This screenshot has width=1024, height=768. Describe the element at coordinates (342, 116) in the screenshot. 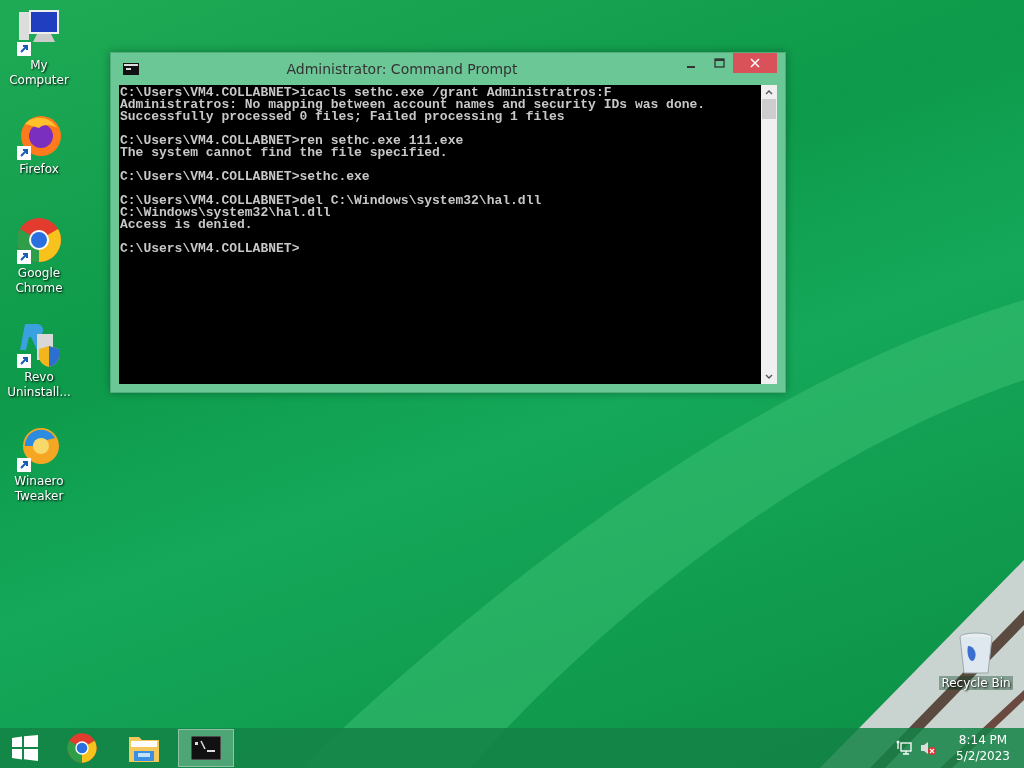

I see `console-line: Successfully processed 0 files; Failed processing 1 files` at that location.